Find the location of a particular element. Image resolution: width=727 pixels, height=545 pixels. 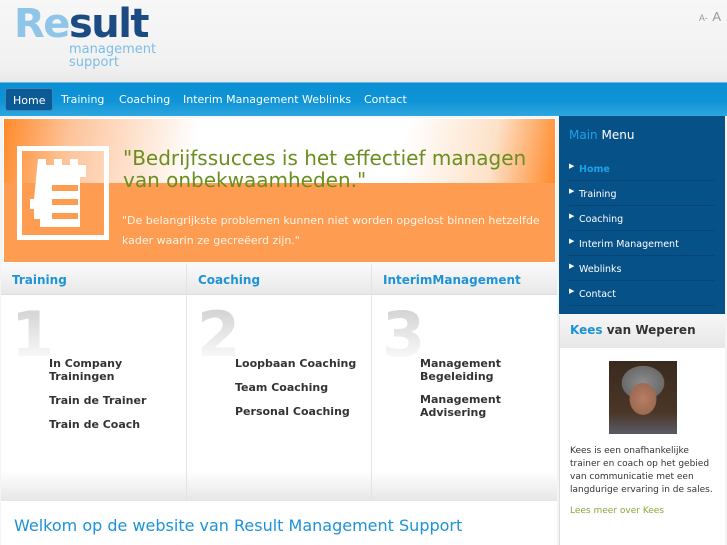

column-number: 3 is located at coordinates (404, 334).